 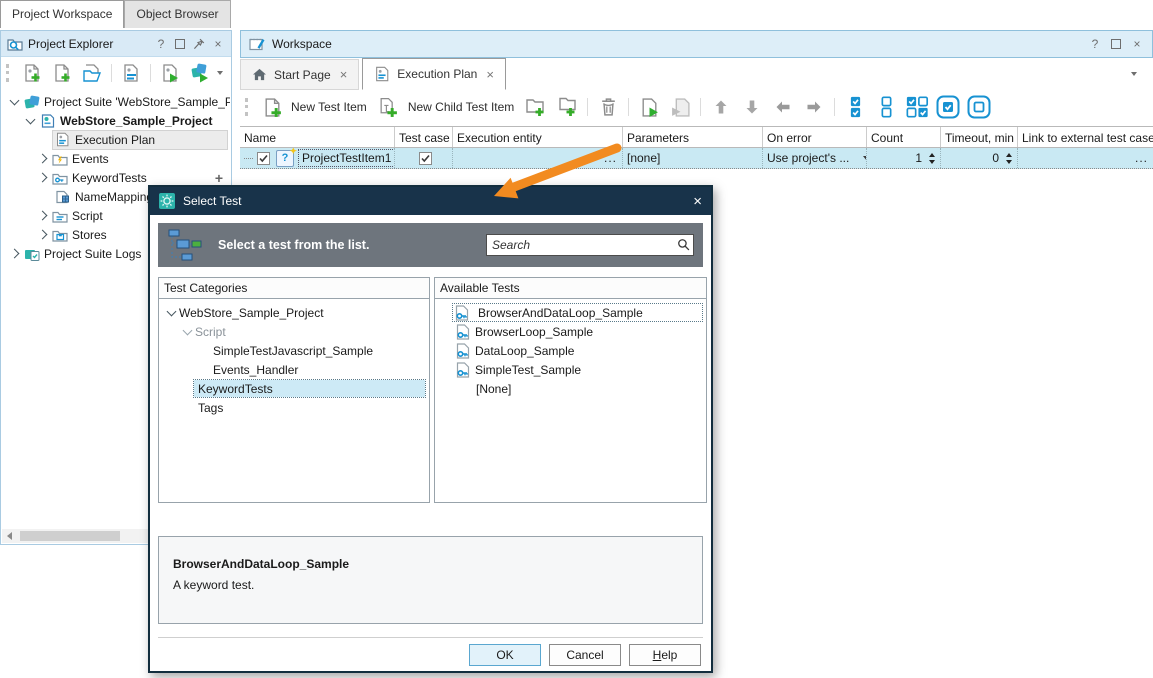 What do you see at coordinates (693, 137) in the screenshot?
I see `column-header-parameters: Parameters` at bounding box center [693, 137].